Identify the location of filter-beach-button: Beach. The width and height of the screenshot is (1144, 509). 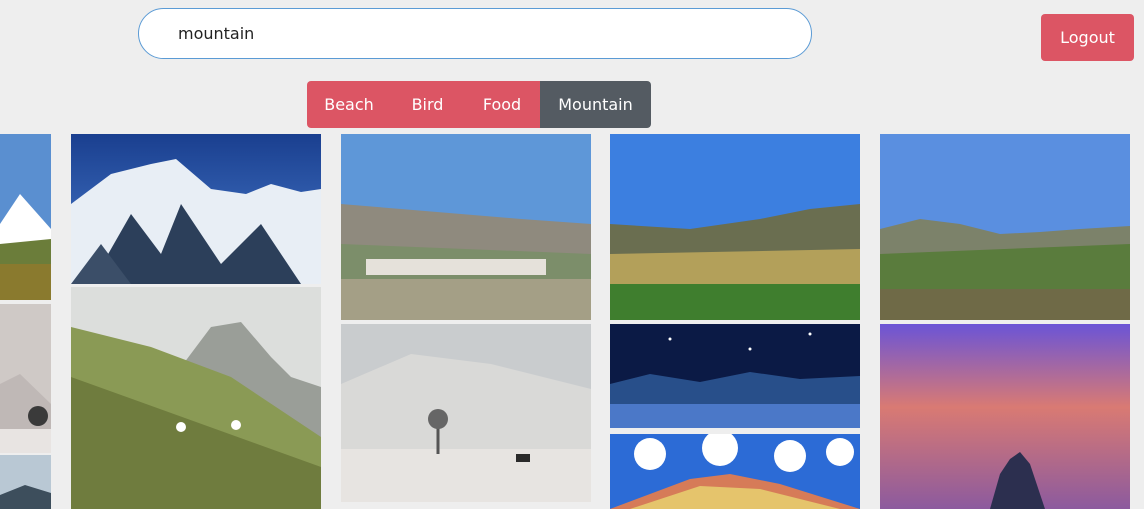
(349, 104).